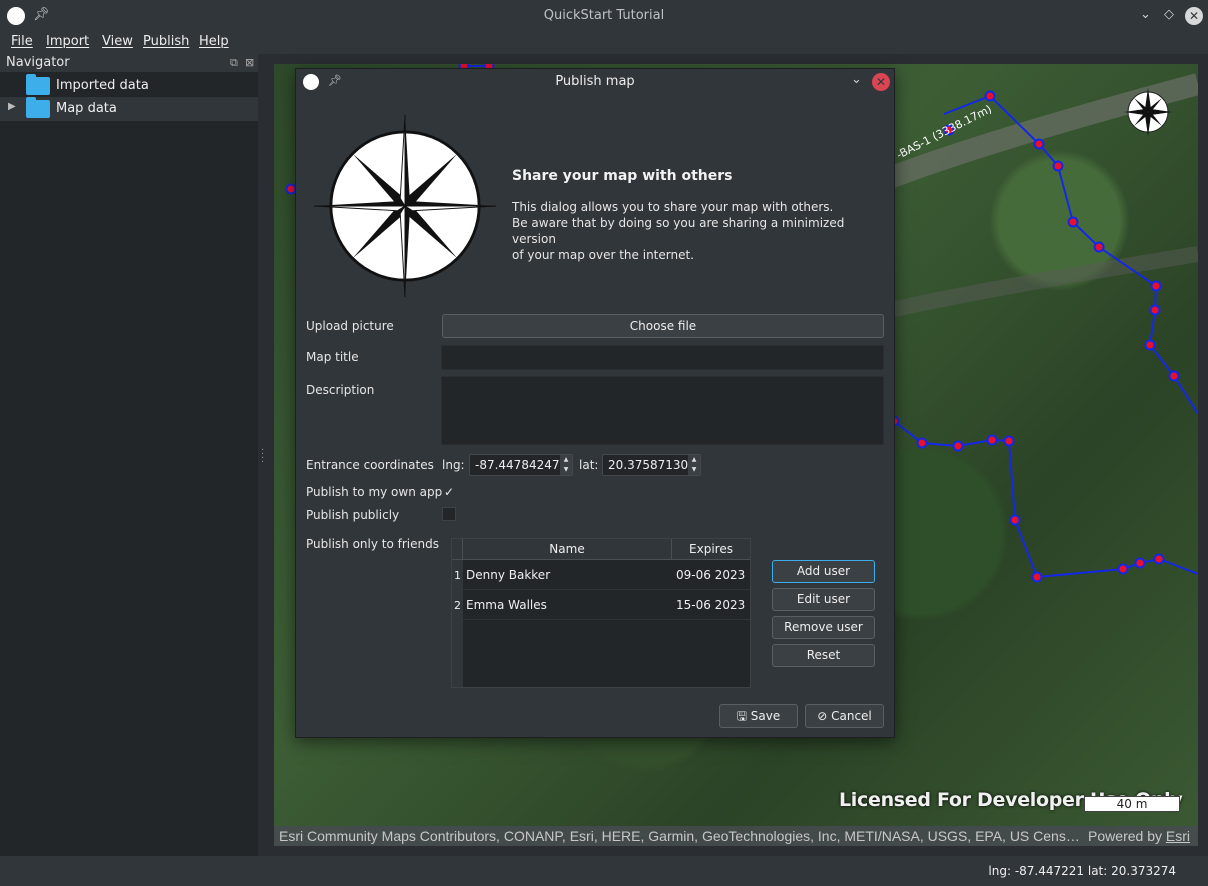 This screenshot has height=886, width=1208. I want to click on window-title: QuickStart Tutorial, so click(604, 15).